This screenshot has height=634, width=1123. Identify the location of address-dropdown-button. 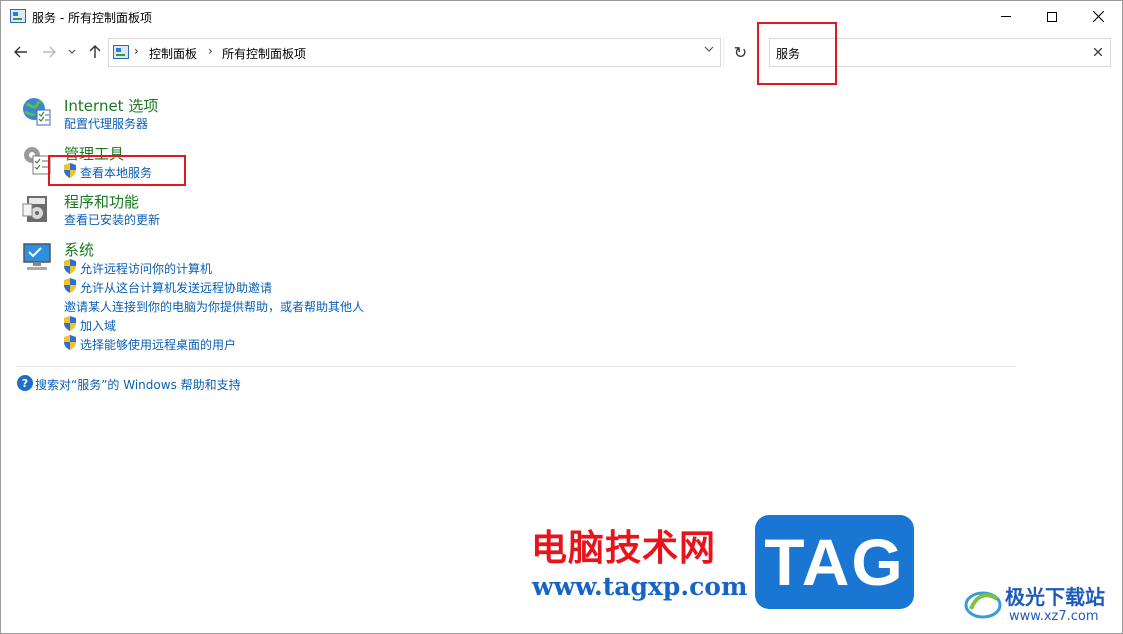
(709, 50).